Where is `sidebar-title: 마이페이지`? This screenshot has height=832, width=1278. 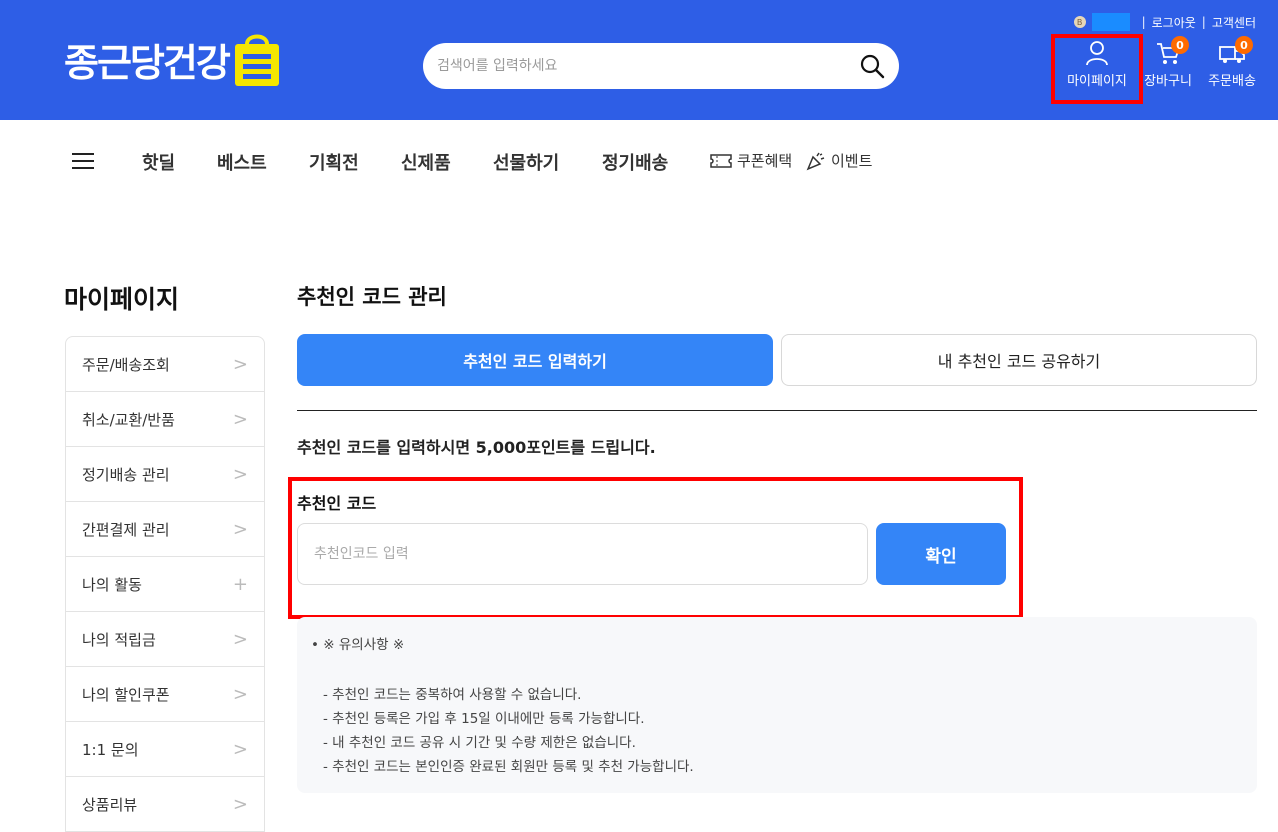 sidebar-title: 마이페이지 is located at coordinates (122, 299).